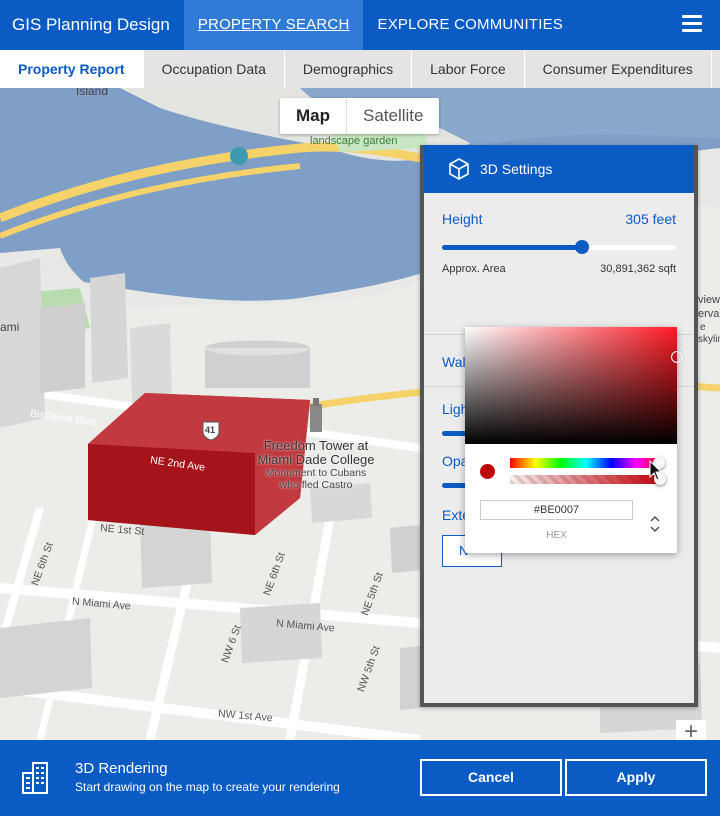  What do you see at coordinates (313, 116) in the screenshot?
I see `map-button: Map` at bounding box center [313, 116].